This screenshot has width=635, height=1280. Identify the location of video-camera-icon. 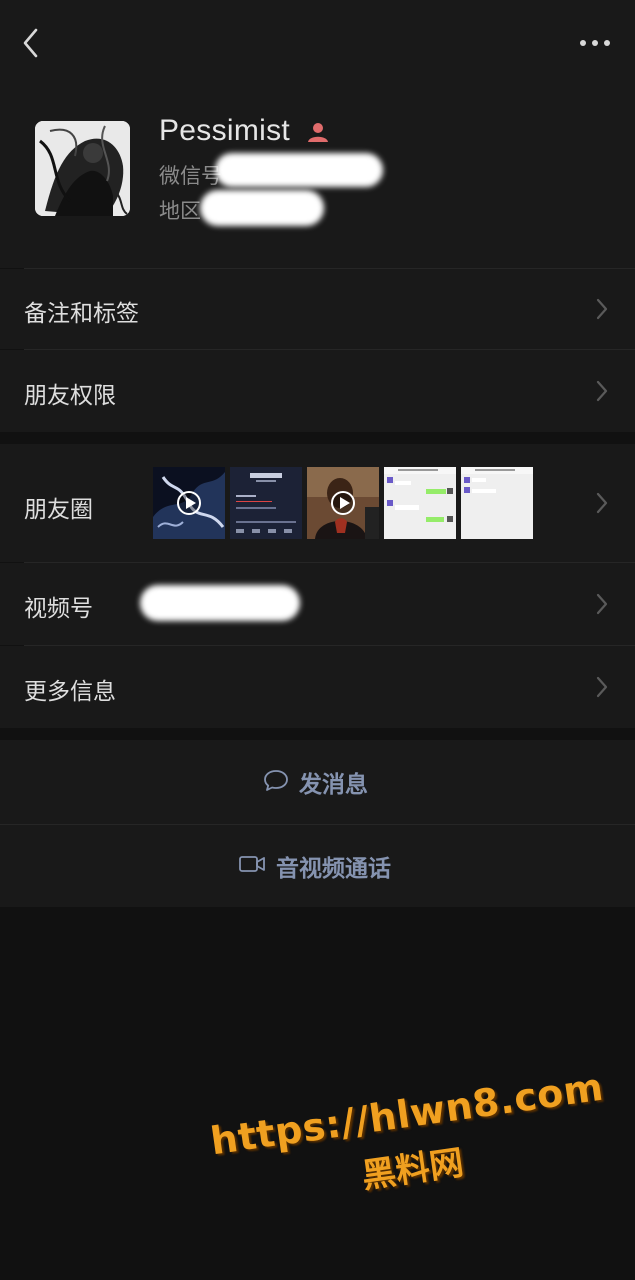
(252, 866).